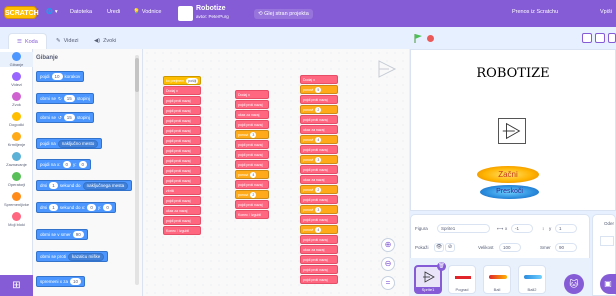  I want to click on scratch-logo: SCRATCH, so click(21, 12).